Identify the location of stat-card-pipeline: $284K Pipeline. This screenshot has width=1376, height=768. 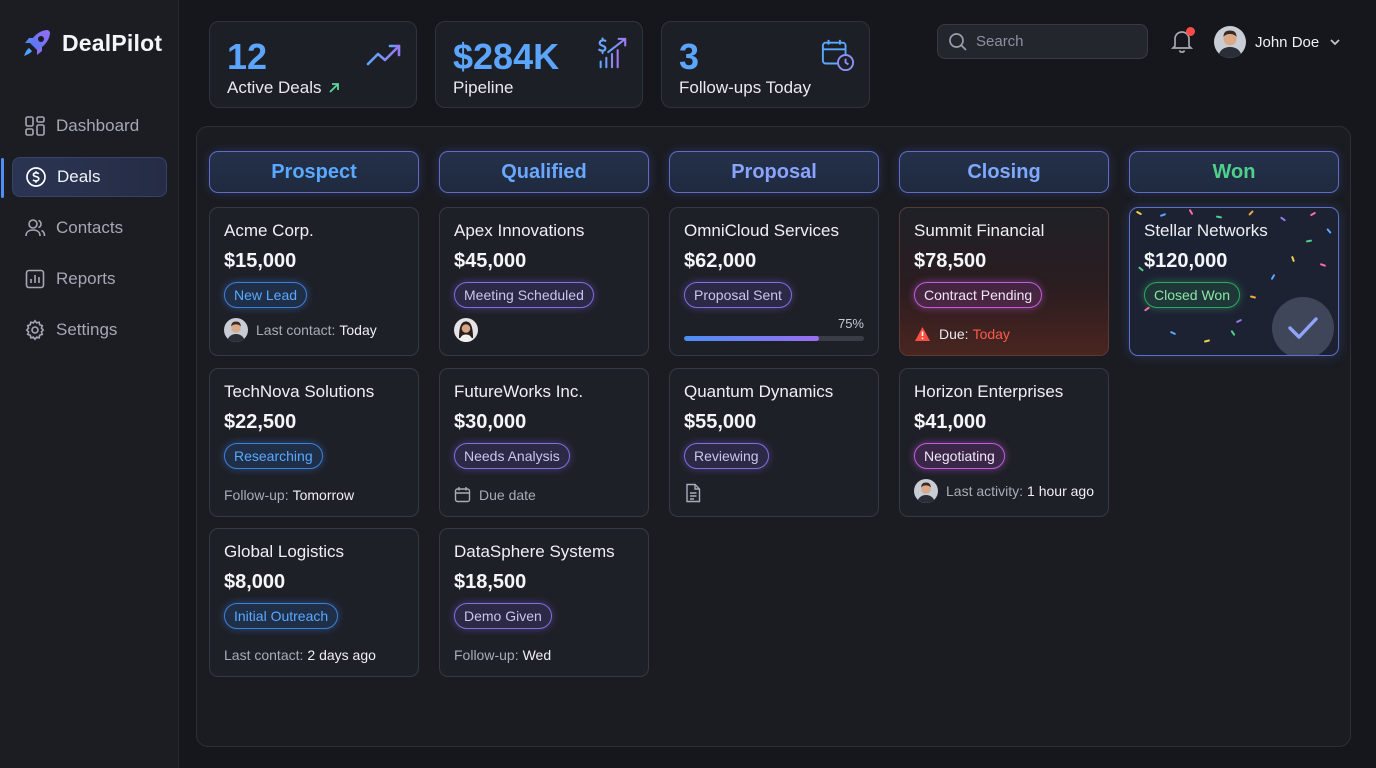
(539, 64).